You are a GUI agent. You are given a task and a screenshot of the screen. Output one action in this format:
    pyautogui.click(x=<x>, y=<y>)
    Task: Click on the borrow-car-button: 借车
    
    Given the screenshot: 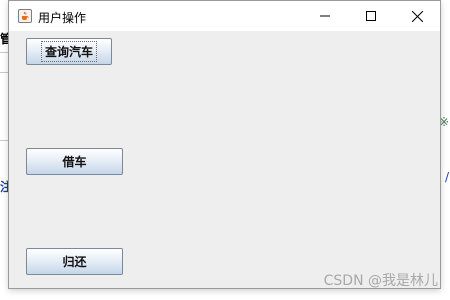 What is the action you would take?
    pyautogui.click(x=74, y=161)
    